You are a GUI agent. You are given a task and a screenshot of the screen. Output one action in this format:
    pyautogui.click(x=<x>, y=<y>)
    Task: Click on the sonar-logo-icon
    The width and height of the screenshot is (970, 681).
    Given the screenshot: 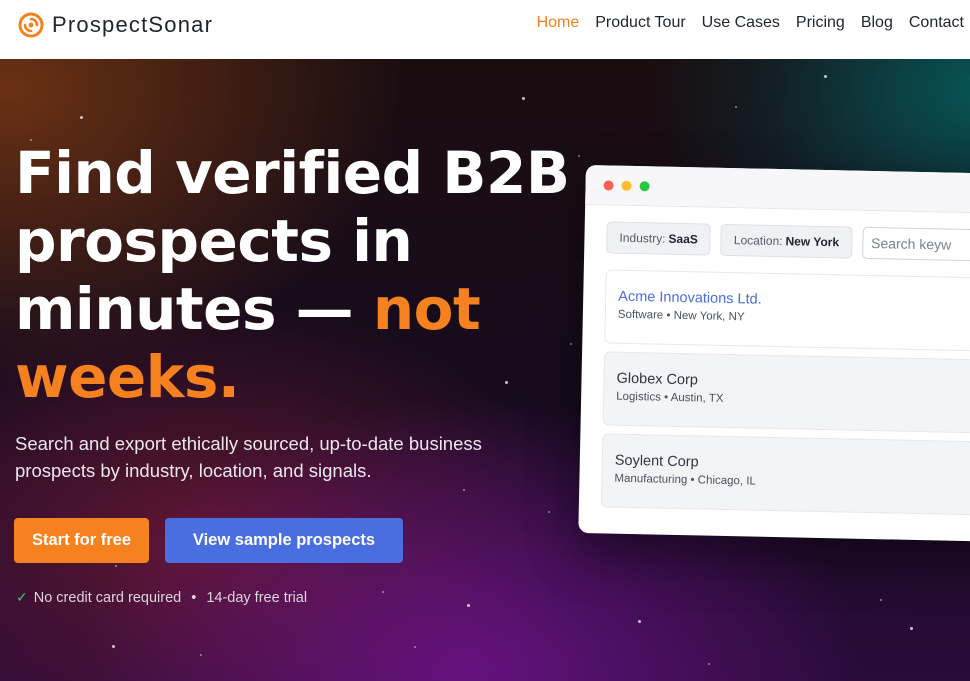 What is the action you would take?
    pyautogui.click(x=31, y=25)
    